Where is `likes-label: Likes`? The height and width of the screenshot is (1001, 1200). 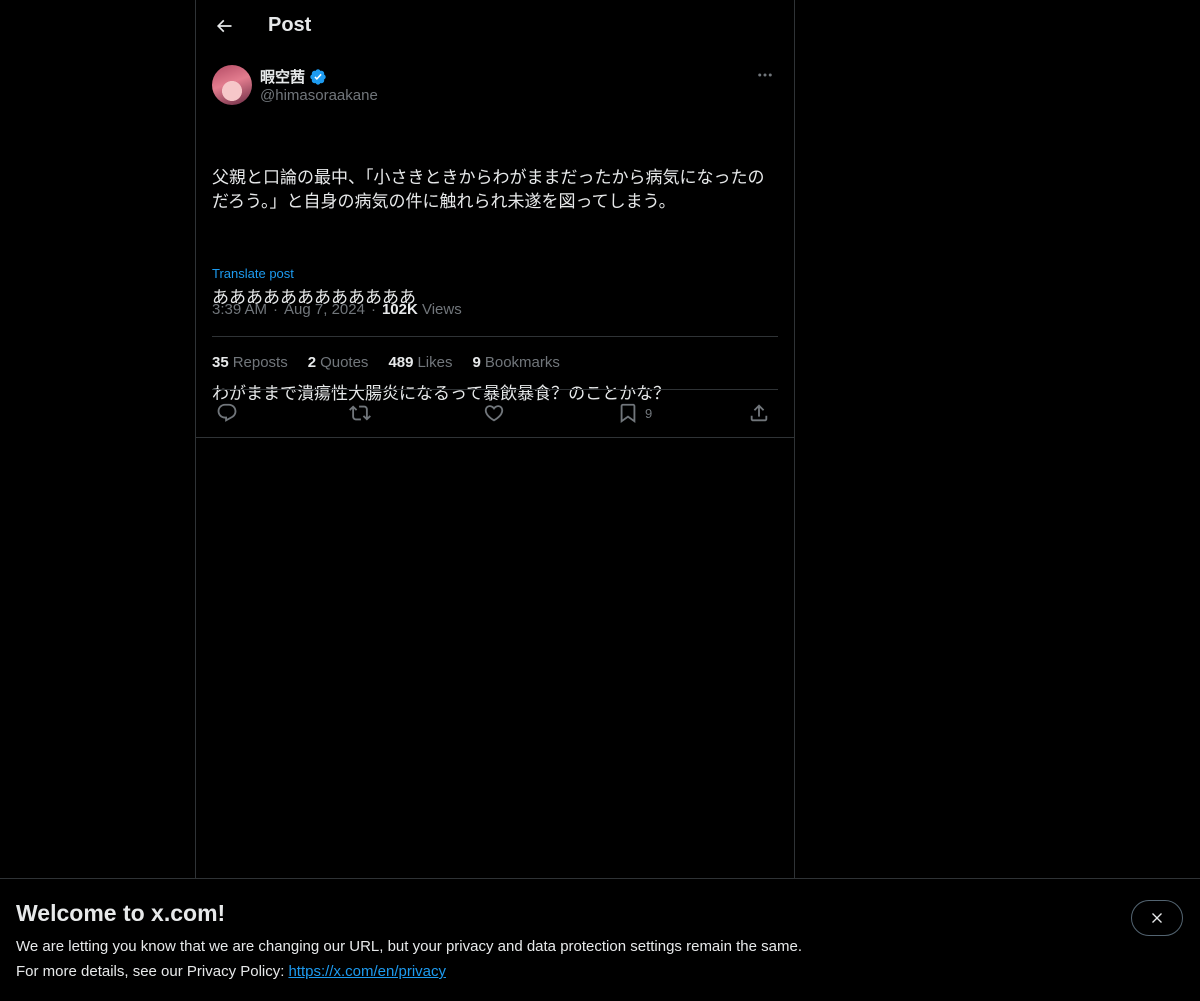 likes-label: Likes is located at coordinates (435, 362).